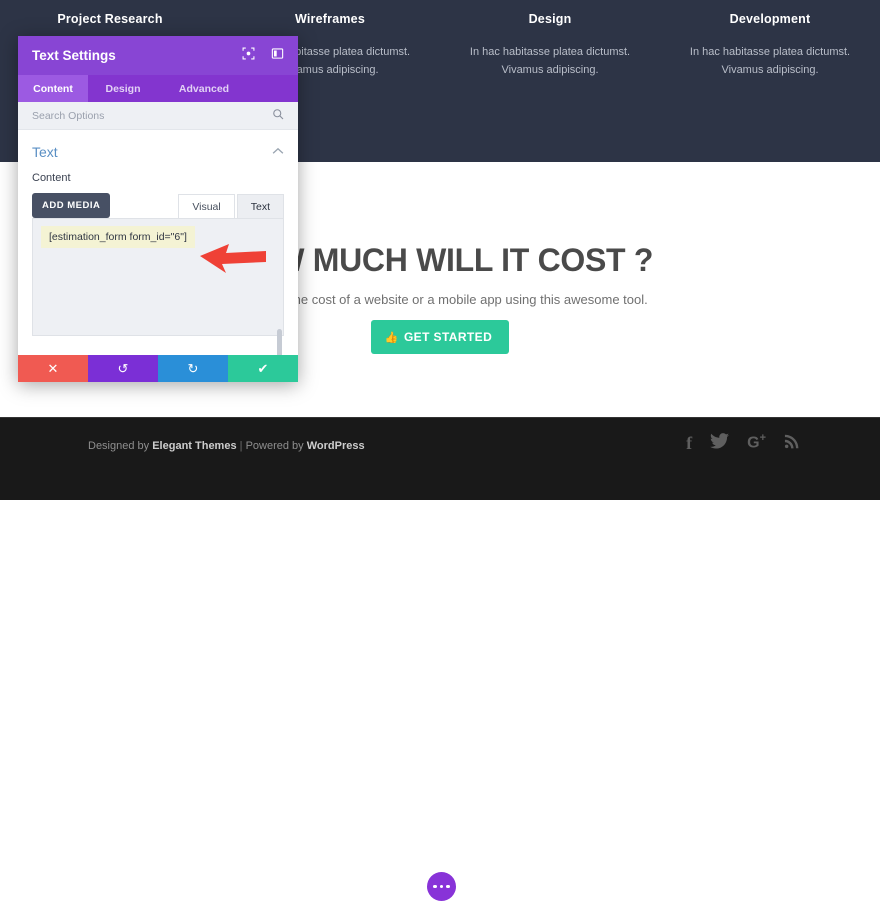 The width and height of the screenshot is (880, 901). What do you see at coordinates (123, 368) in the screenshot?
I see `undo-button: ↺` at bounding box center [123, 368].